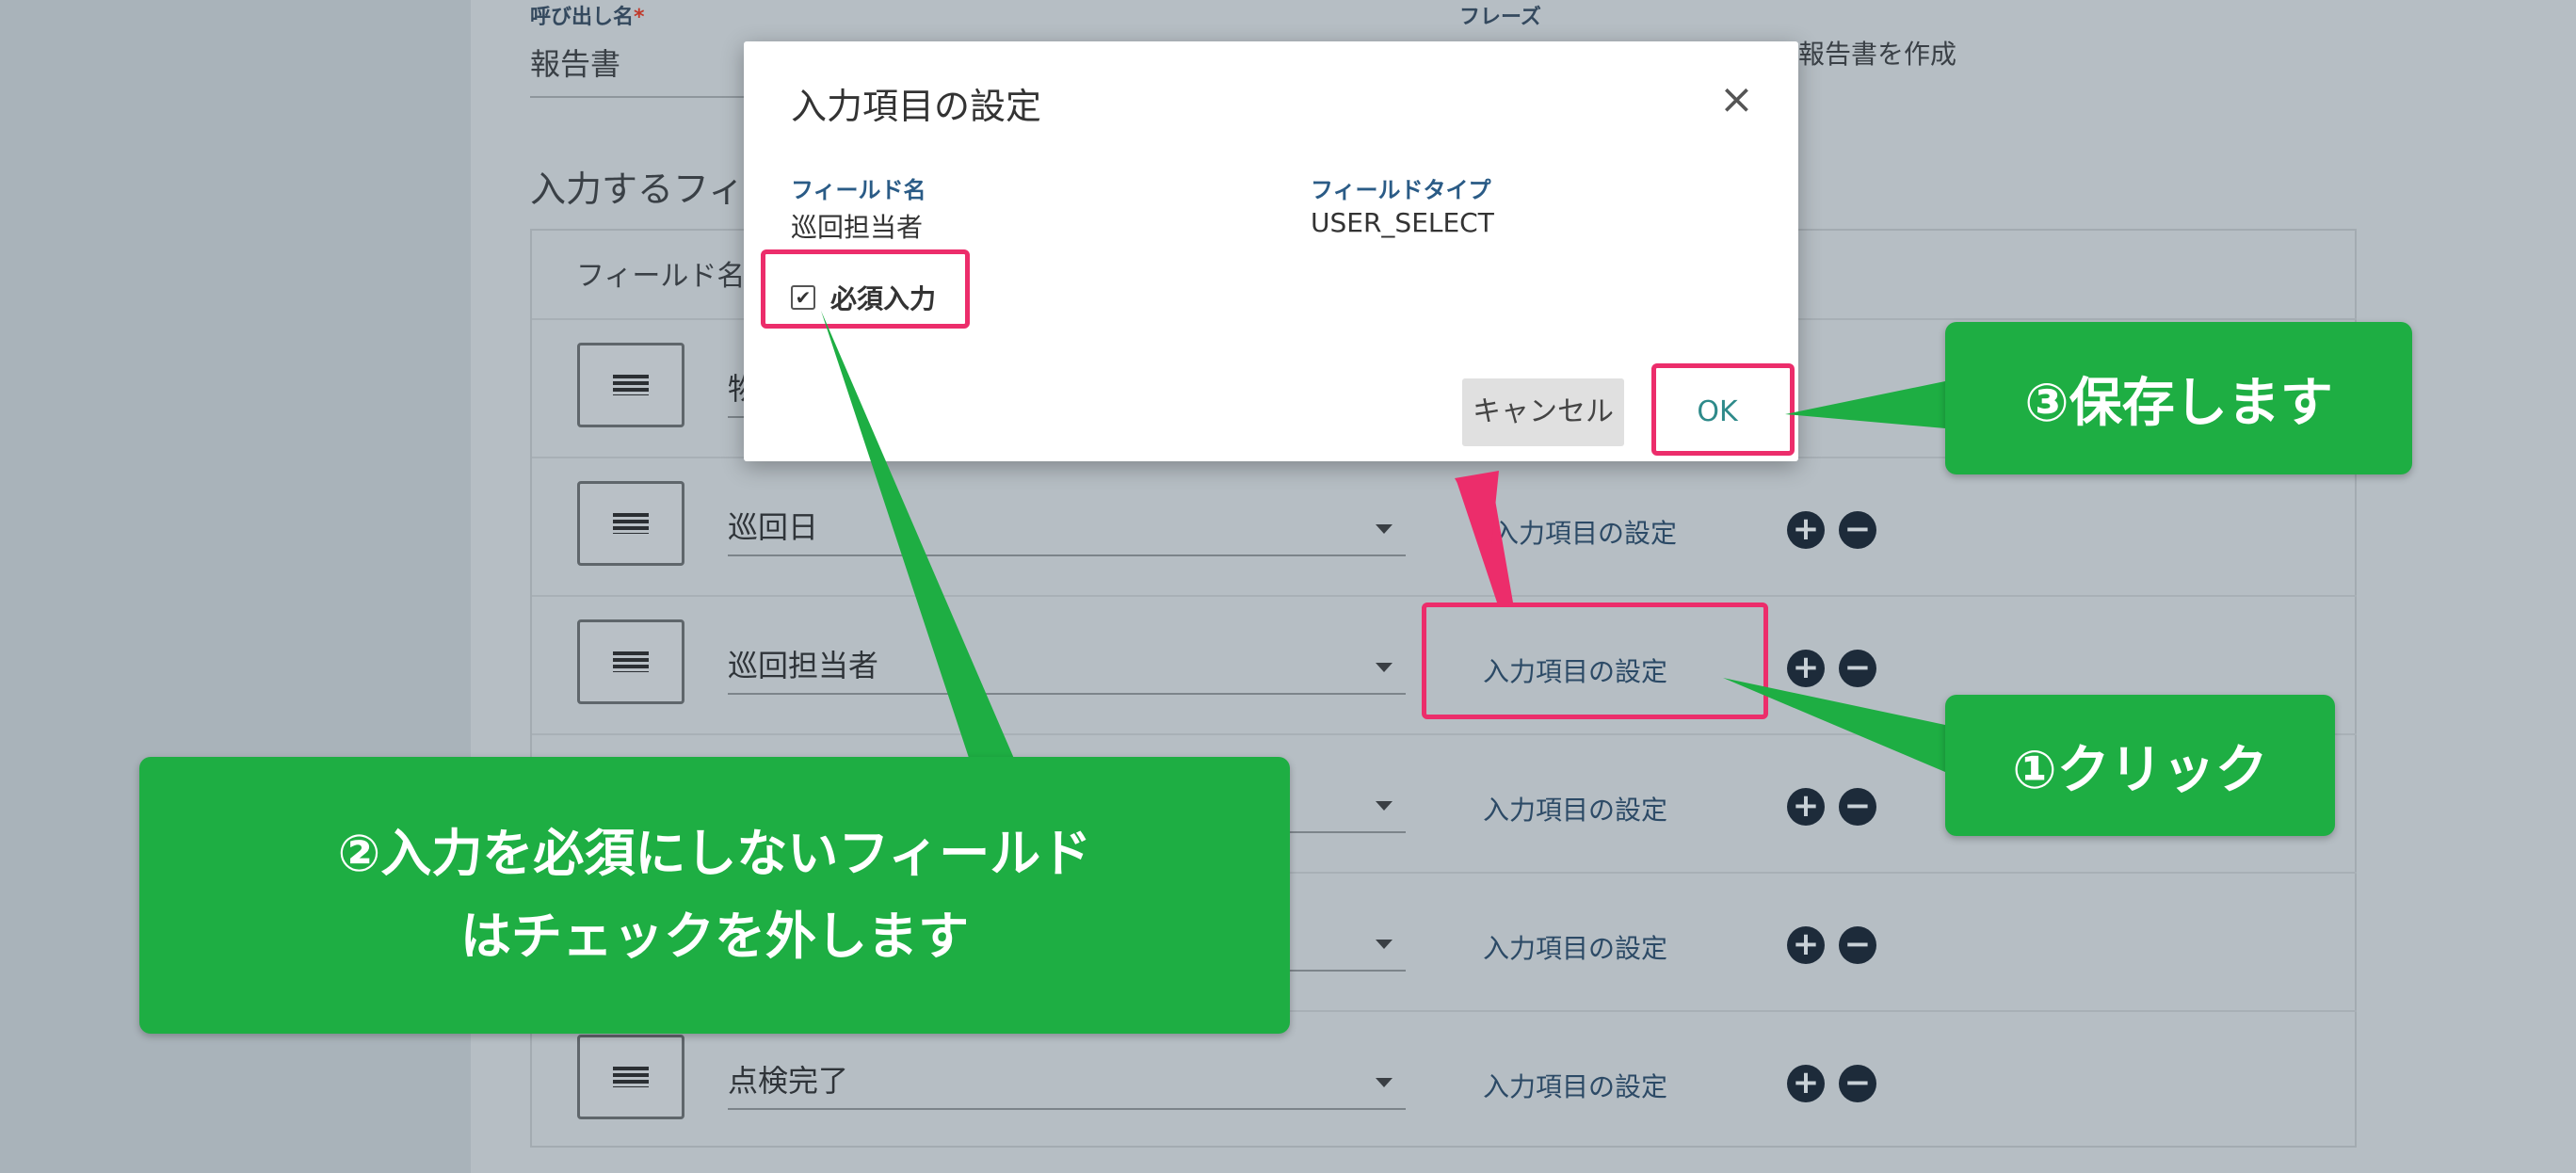 The width and height of the screenshot is (2576, 1173). Describe the element at coordinates (714, 895) in the screenshot. I see `callout-uncheck: ②入力を必須にしないフィールド はチェックを外します` at that location.